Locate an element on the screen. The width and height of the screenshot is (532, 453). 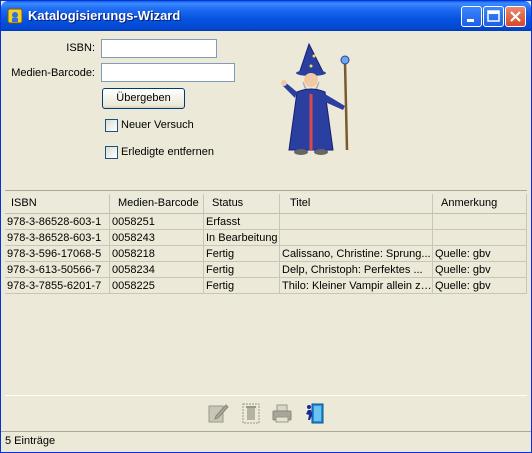
app-icon is located at coordinates (15, 16).